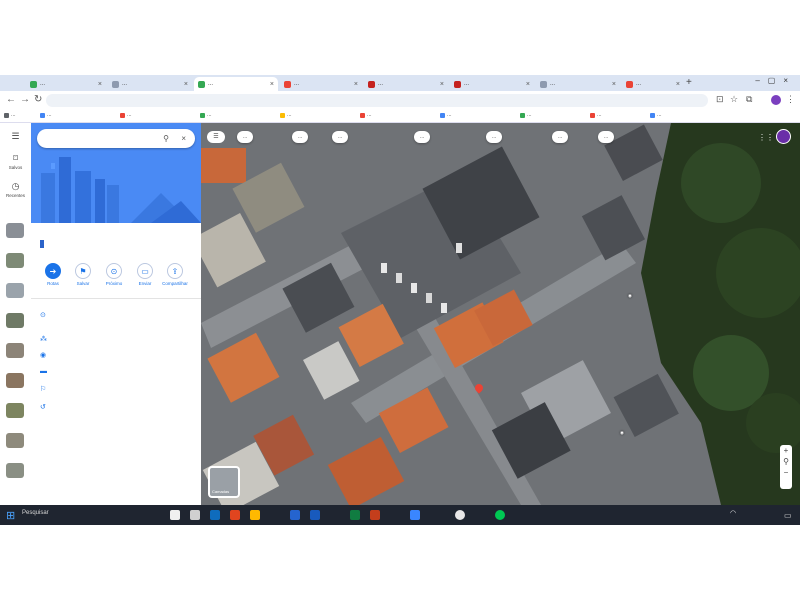  What do you see at coordinates (35, 513) in the screenshot?
I see `taskbar-search: Pesquisar` at bounding box center [35, 513].